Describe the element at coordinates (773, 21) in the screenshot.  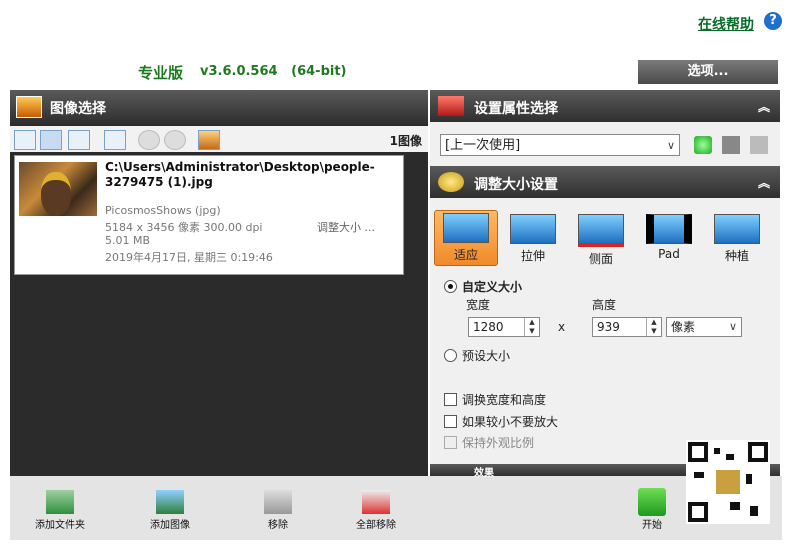
I see `help-icon: ?` at that location.